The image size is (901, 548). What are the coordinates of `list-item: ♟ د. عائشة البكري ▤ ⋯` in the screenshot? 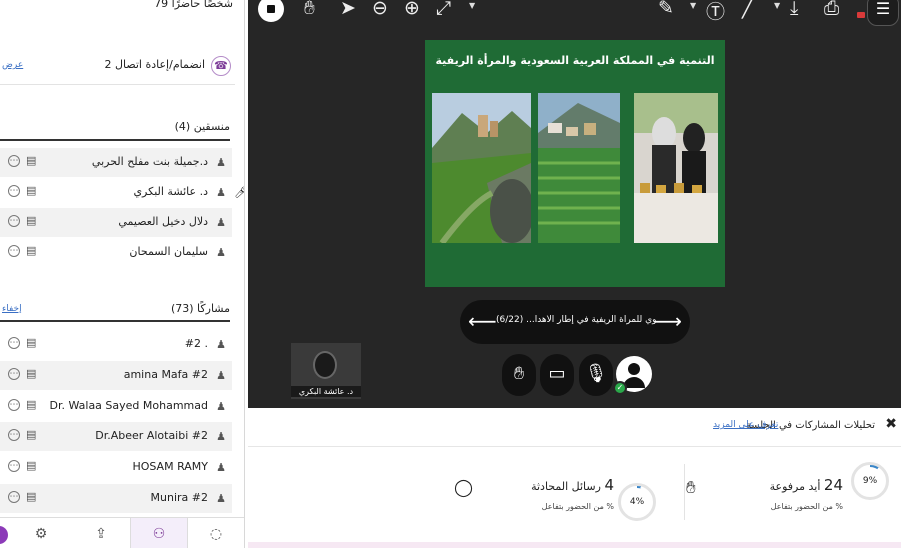 It's located at (116, 192).